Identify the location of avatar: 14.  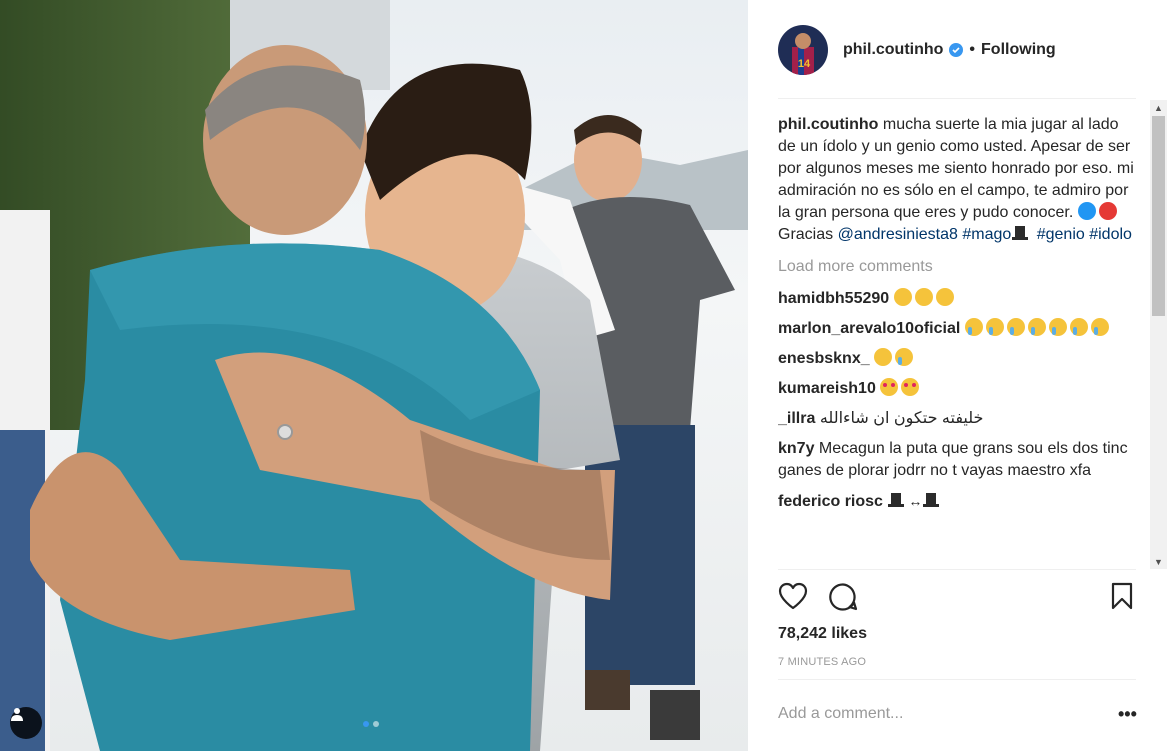
(803, 50).